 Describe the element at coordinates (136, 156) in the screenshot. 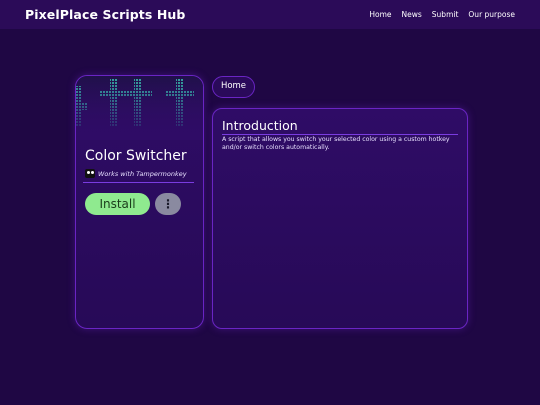

I see `script-title: Color Switcher` at that location.